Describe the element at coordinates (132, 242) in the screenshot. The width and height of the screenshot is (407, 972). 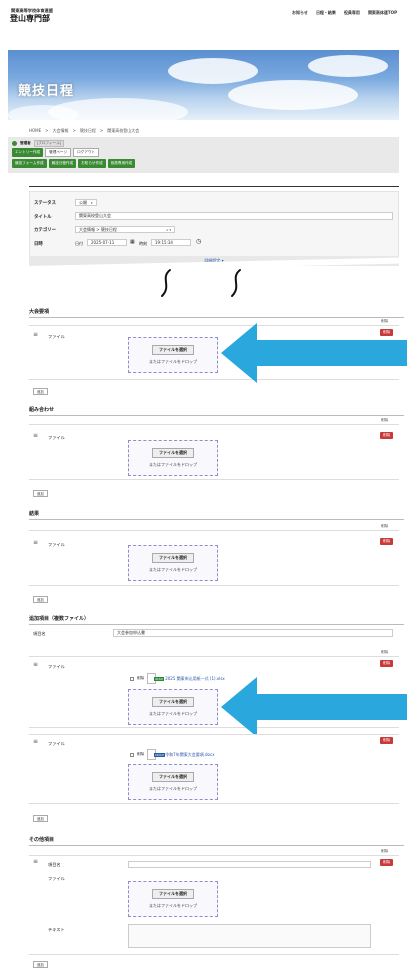
I see `calendar-icon: ▦` at that location.